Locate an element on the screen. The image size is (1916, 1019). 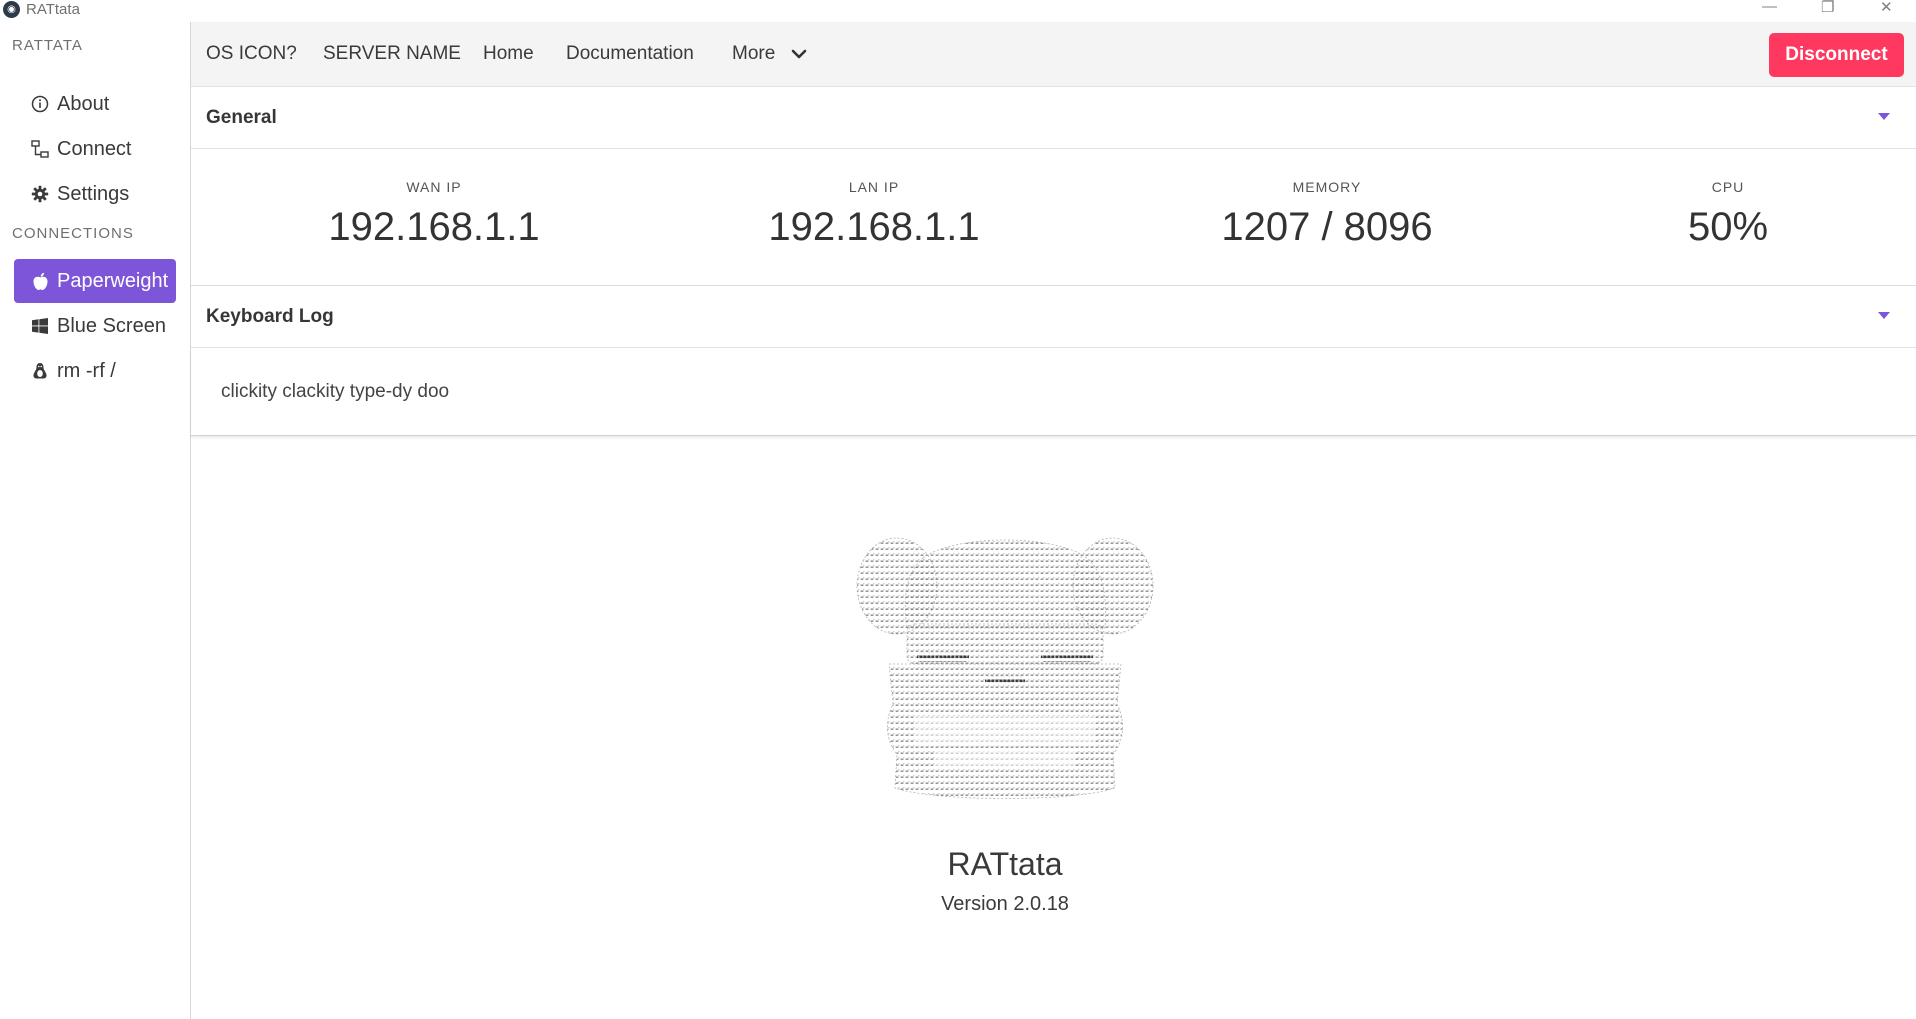
rat-mascot-ascii-art is located at coordinates (1005, 668).